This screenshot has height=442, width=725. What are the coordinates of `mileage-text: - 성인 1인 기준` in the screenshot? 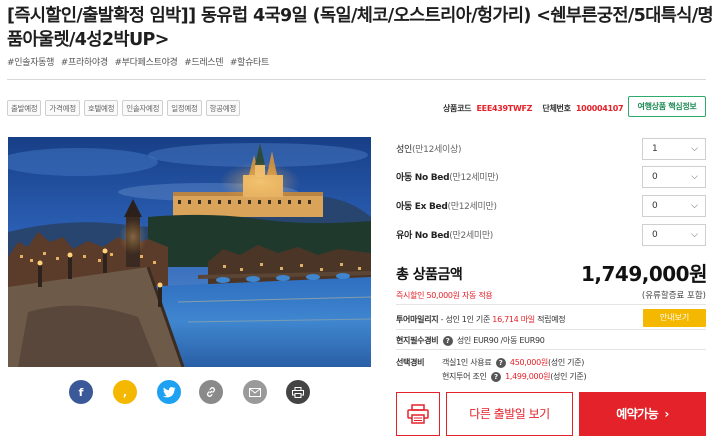 It's located at (465, 319).